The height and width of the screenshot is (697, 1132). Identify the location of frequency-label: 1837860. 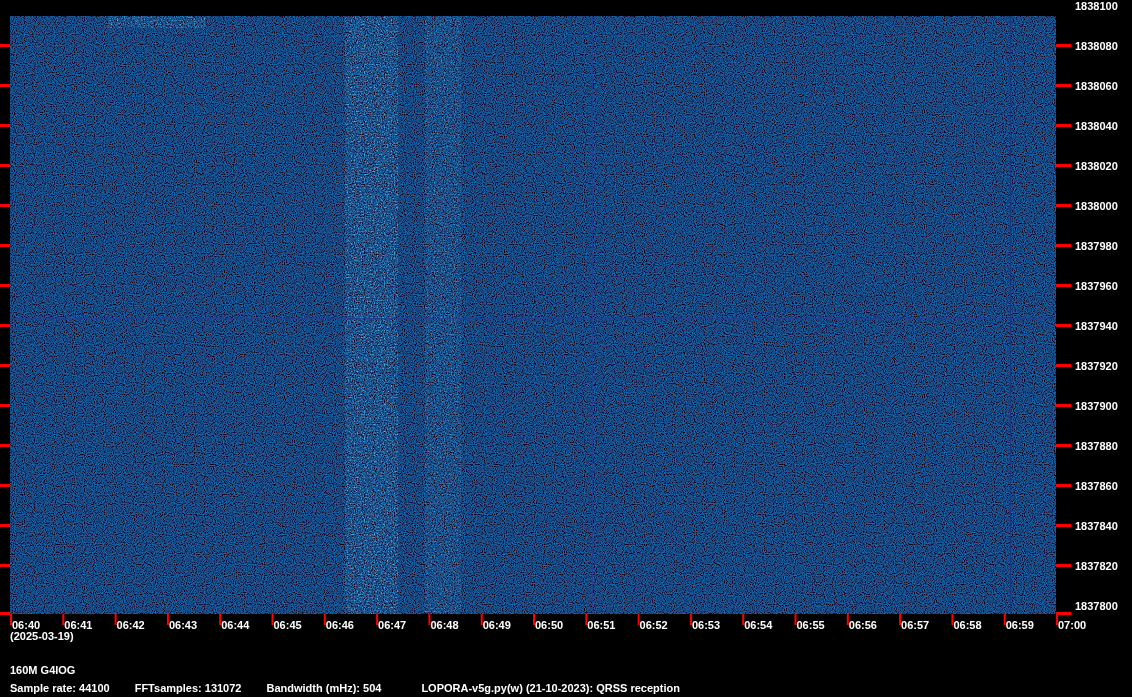
(1096, 486).